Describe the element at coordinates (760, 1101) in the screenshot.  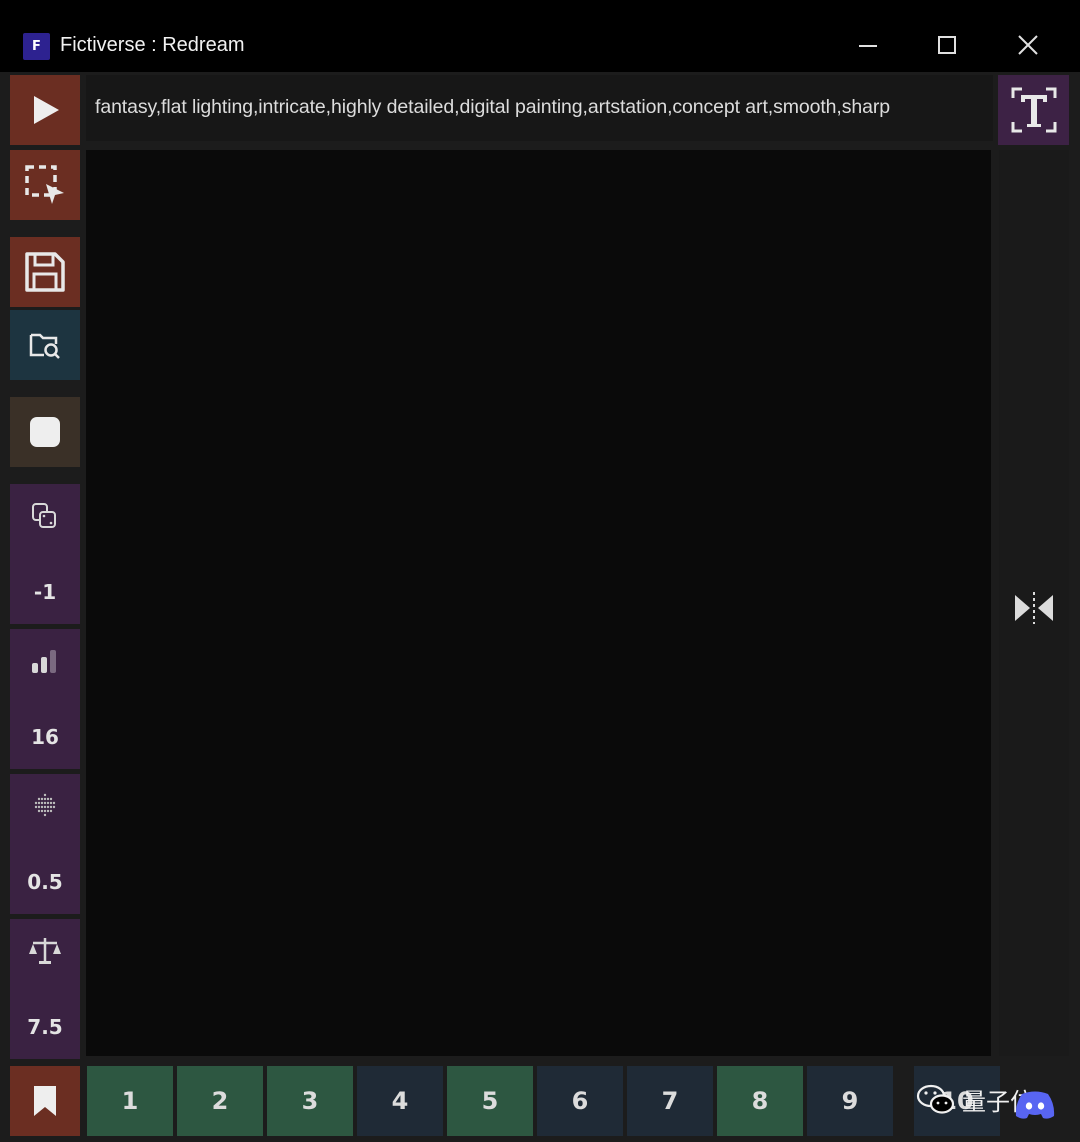
I see `slot-8-button: 8` at that location.